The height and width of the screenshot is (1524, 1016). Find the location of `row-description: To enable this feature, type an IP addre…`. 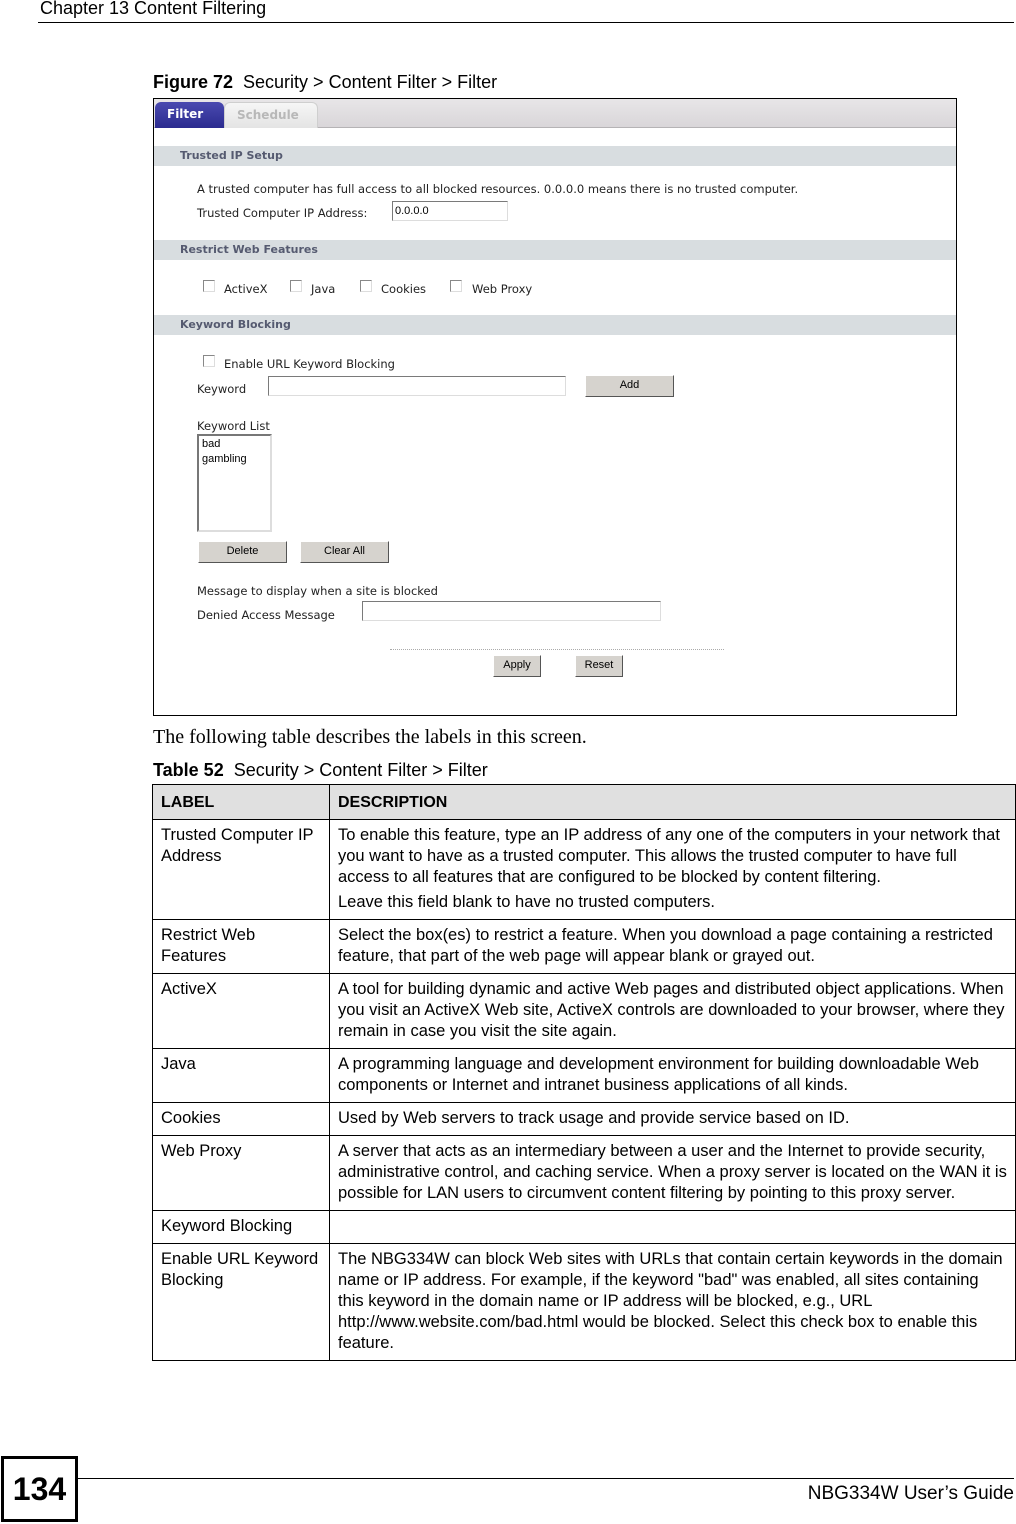

row-description: To enable this feature, type an IP addre… is located at coordinates (672, 869).